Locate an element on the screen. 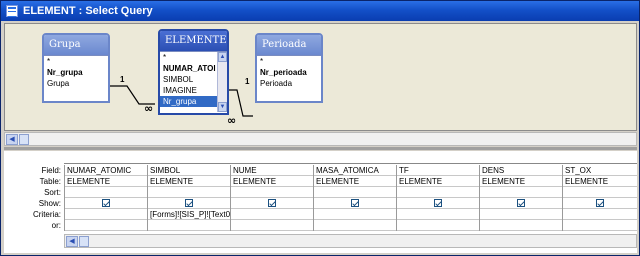  grid-column: NUMAR_ATOMIC ELEMENTE is located at coordinates (105, 198).